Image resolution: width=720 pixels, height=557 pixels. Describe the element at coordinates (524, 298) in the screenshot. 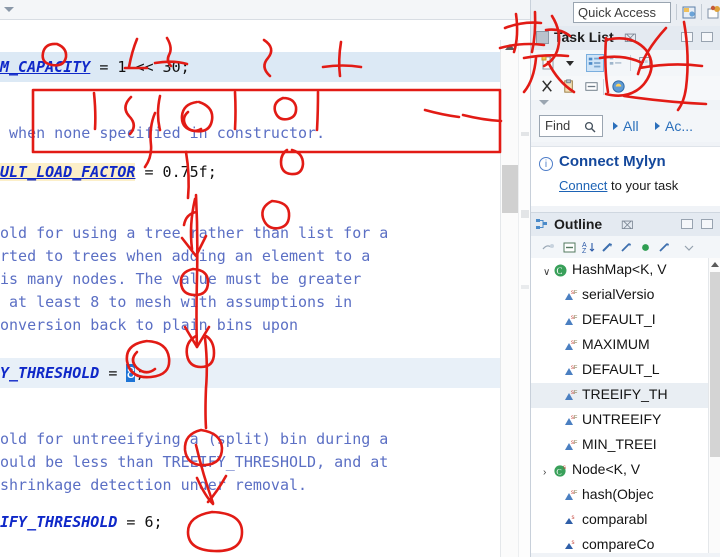

I see `editor-overview-ruler` at that location.